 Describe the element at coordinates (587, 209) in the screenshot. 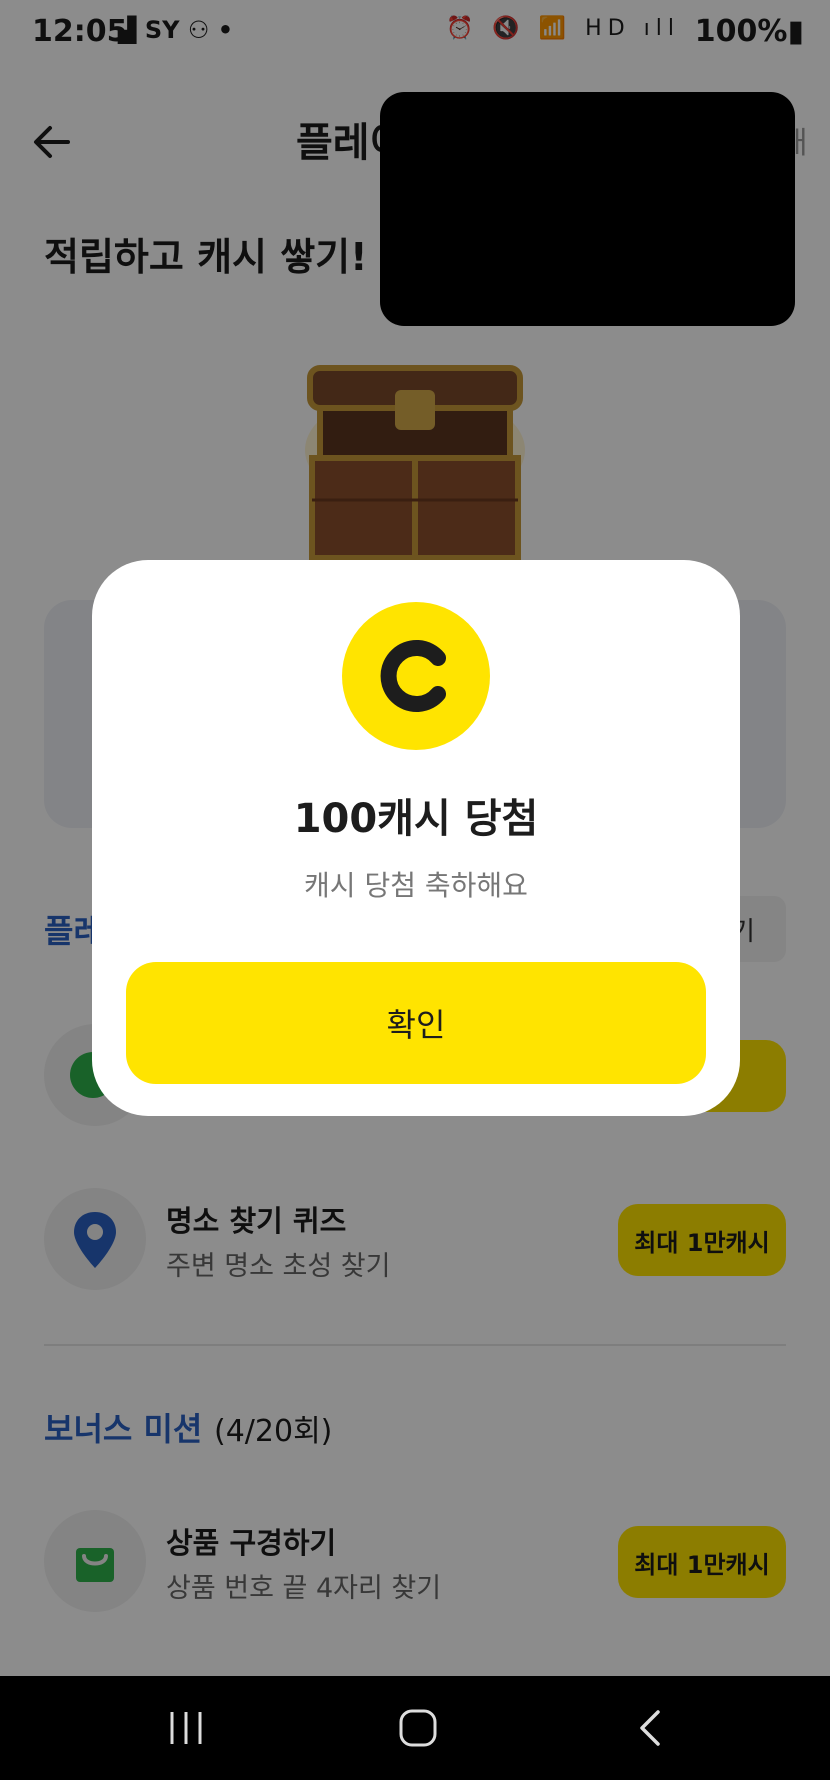

I see `redacted-area` at that location.